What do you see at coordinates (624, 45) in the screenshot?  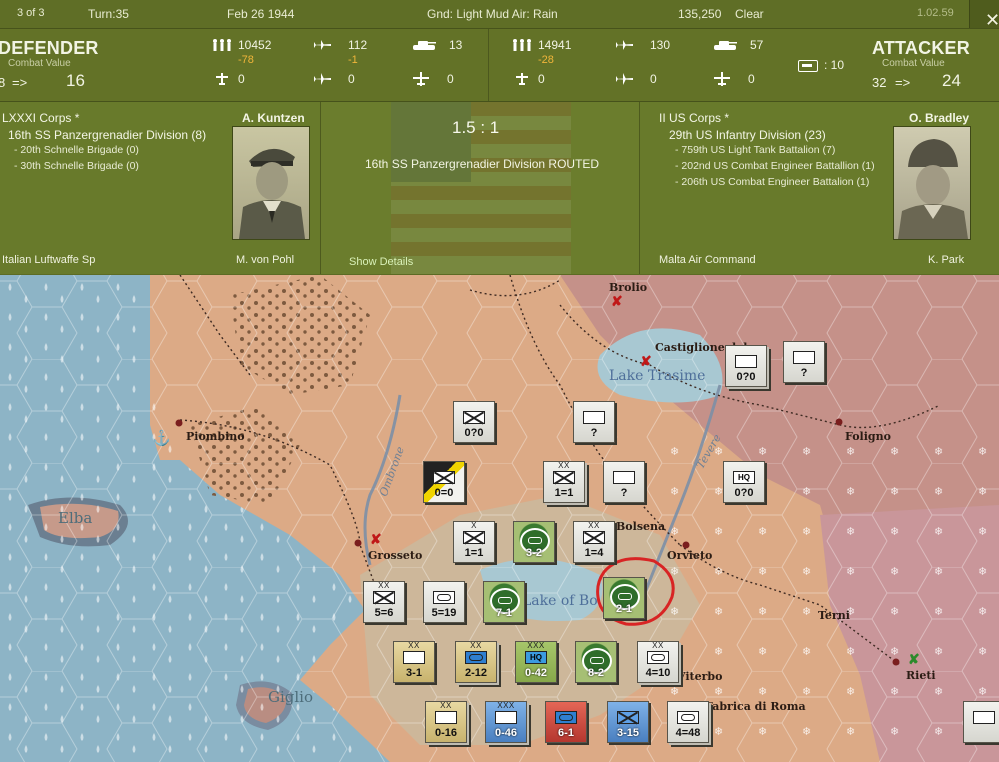 I see `plane-icon` at bounding box center [624, 45].